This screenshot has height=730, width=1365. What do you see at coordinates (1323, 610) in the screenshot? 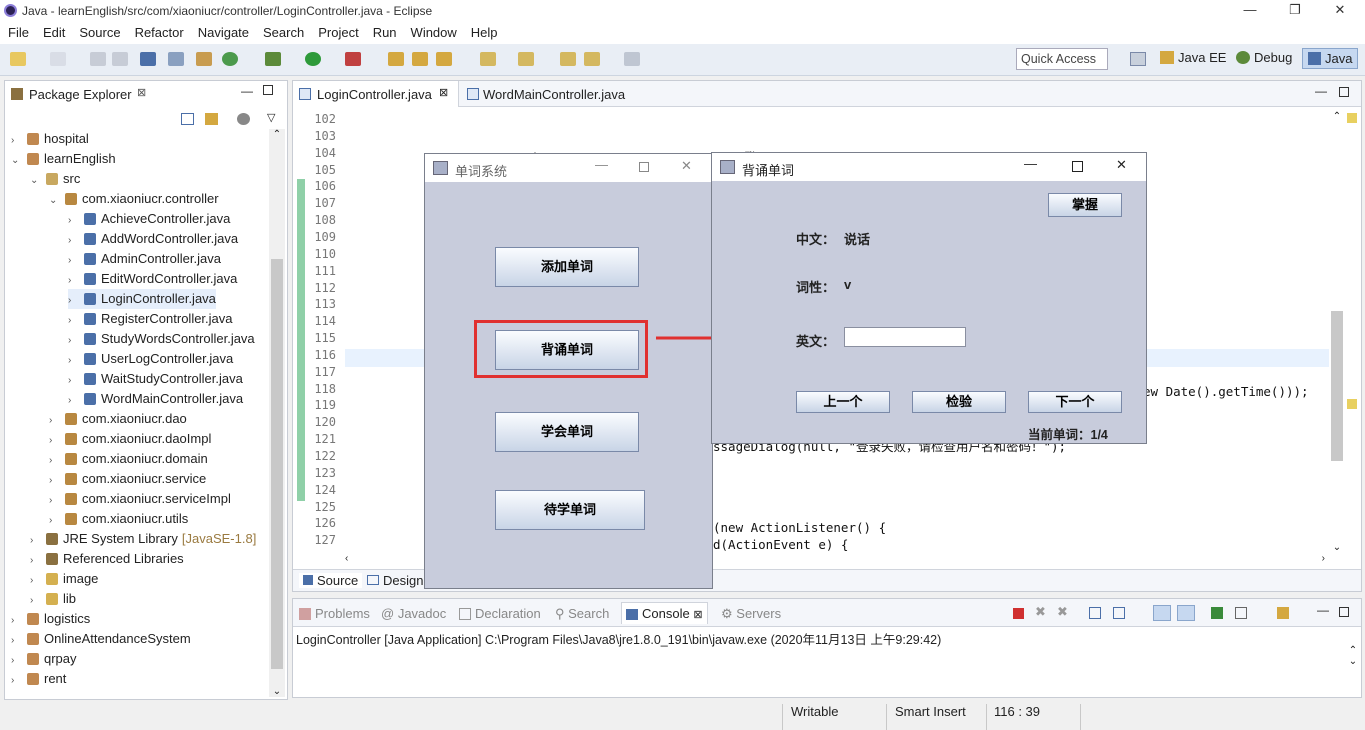
I see `minimize-console-icon: —` at bounding box center [1323, 610].